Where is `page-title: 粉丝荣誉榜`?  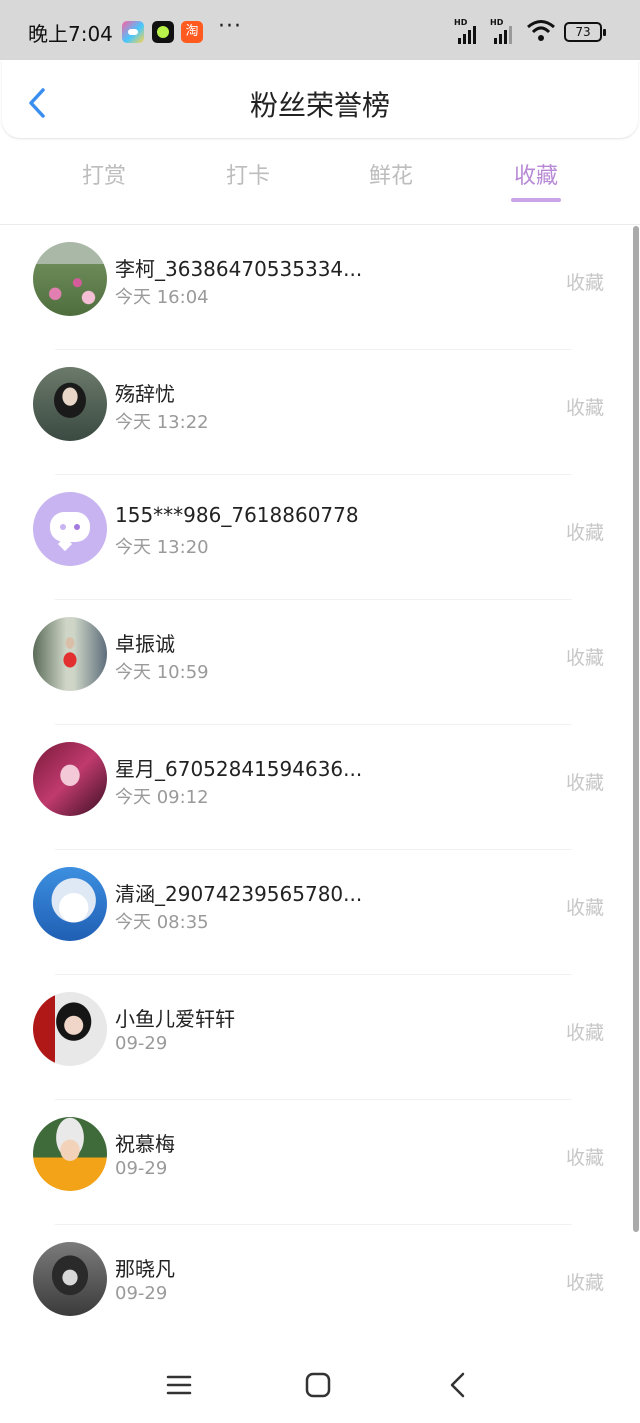
page-title: 粉丝荣誉榜 is located at coordinates (319, 105).